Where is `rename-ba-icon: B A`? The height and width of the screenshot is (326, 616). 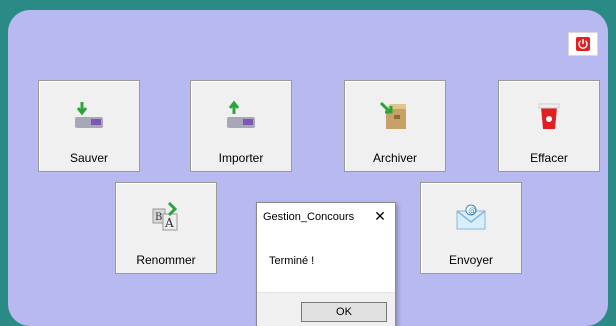 rename-ba-icon: B A is located at coordinates (165, 216).